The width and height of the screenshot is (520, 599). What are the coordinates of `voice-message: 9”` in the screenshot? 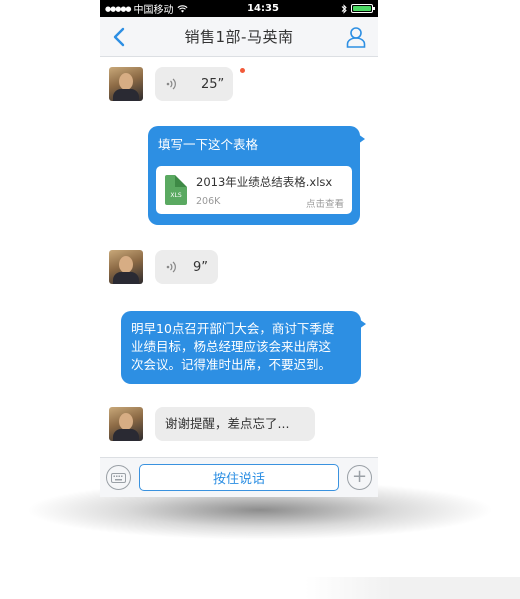 It's located at (186, 267).